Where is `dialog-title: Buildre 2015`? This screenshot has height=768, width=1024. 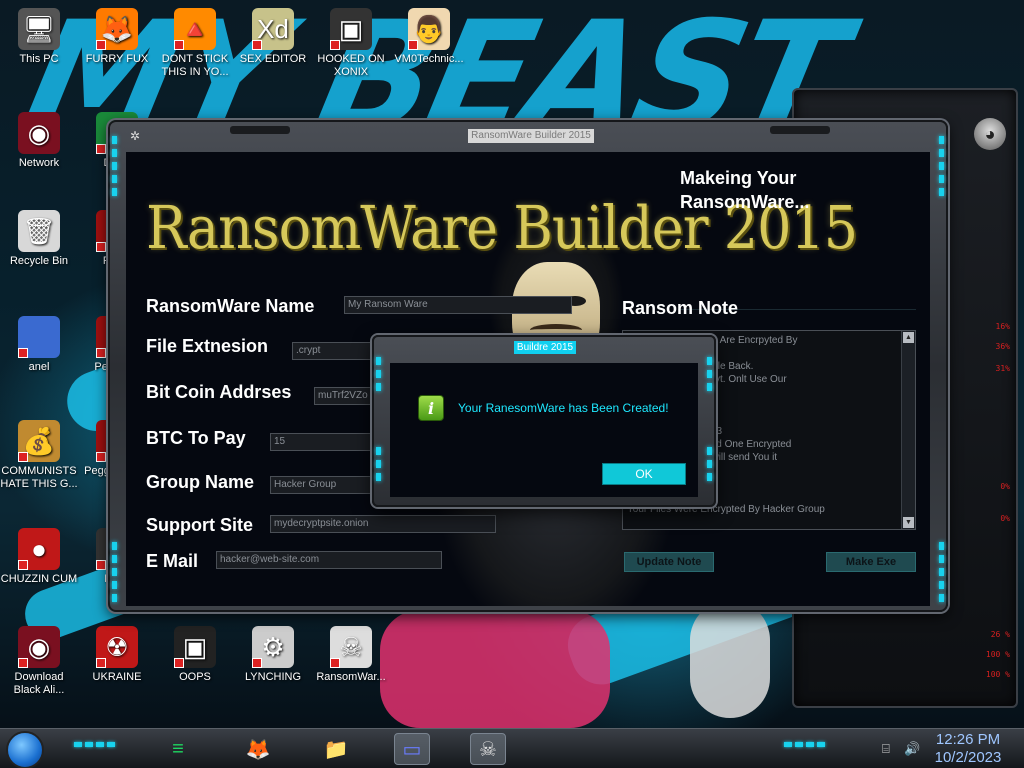
dialog-title: Buildre 2015 is located at coordinates (545, 347).